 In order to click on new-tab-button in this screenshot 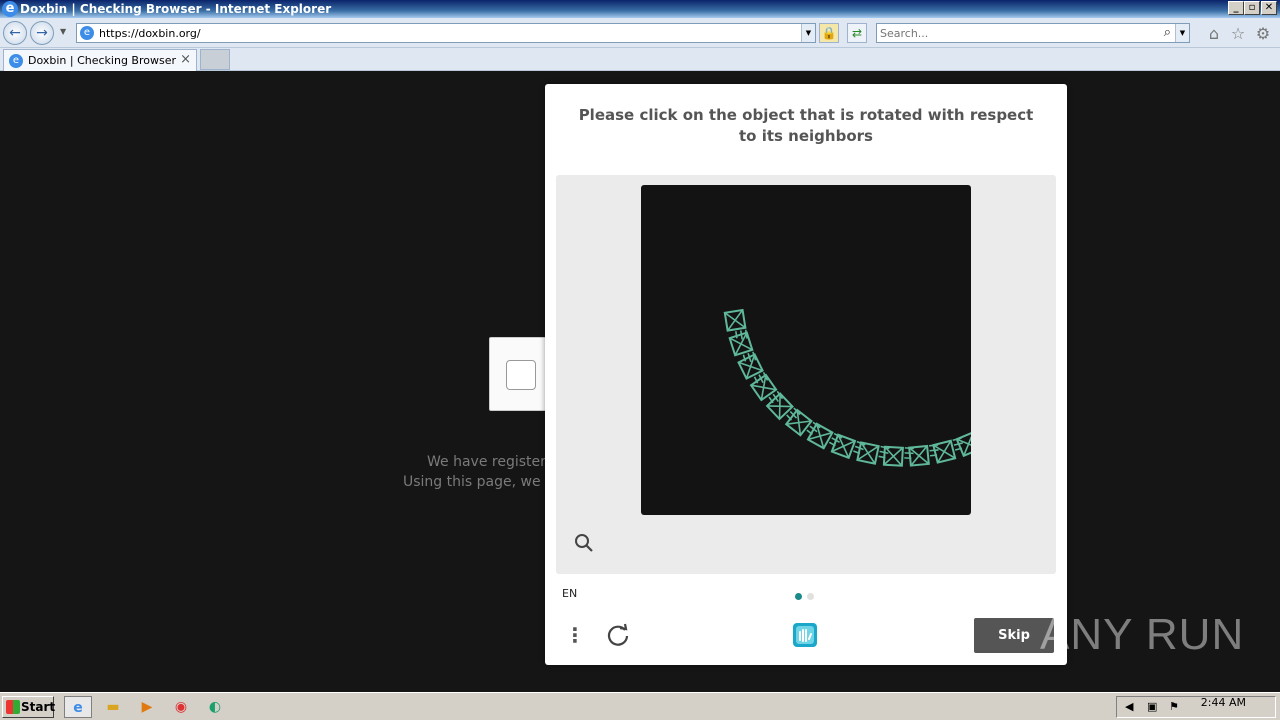, I will do `click(215, 59)`.